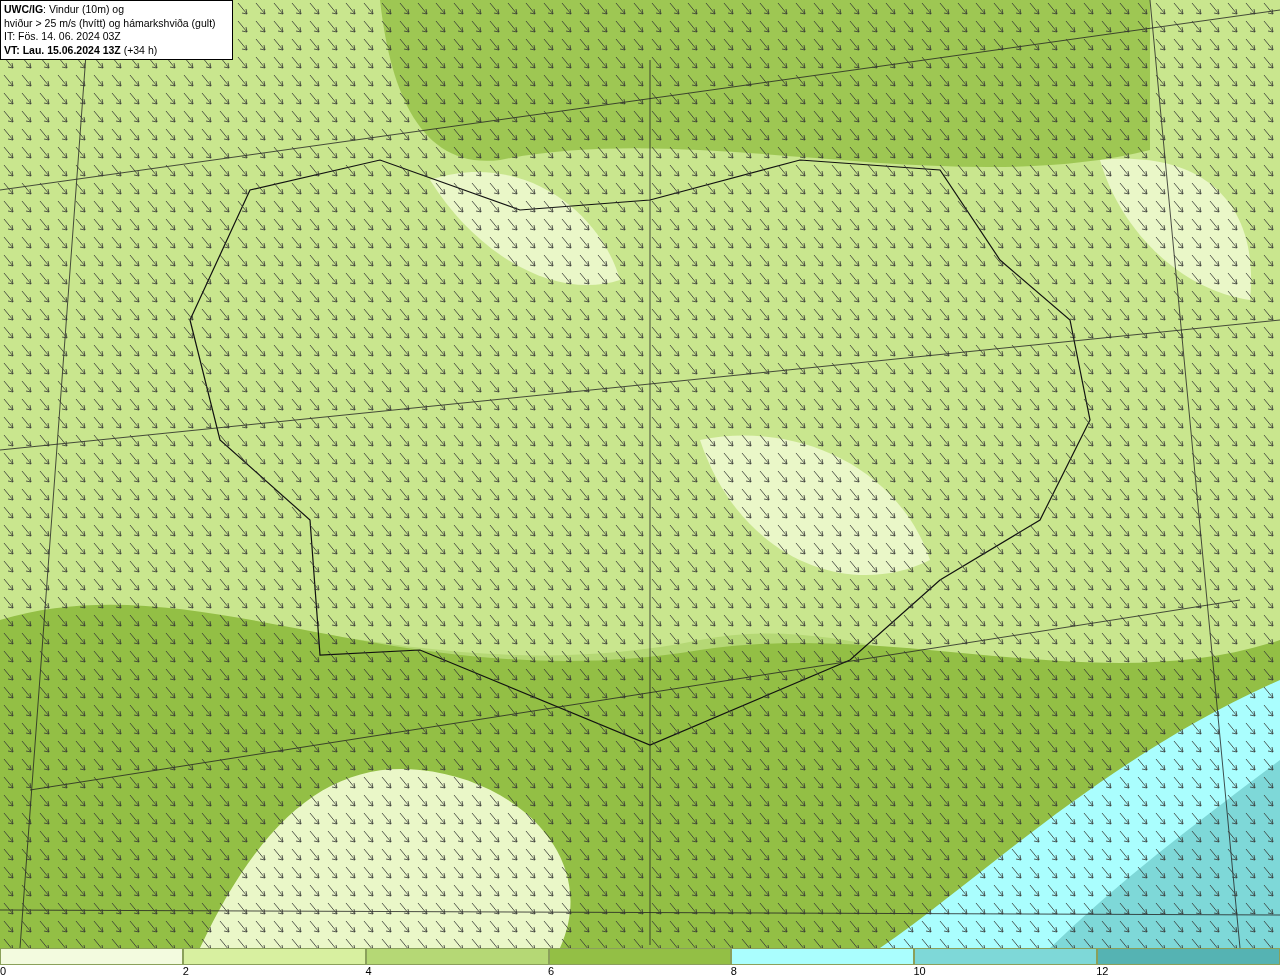 This screenshot has width=1280, height=978. I want to click on info-text: hviður > 25 m/s (hvítt) og hámarkshviða (gult), so click(110, 23).